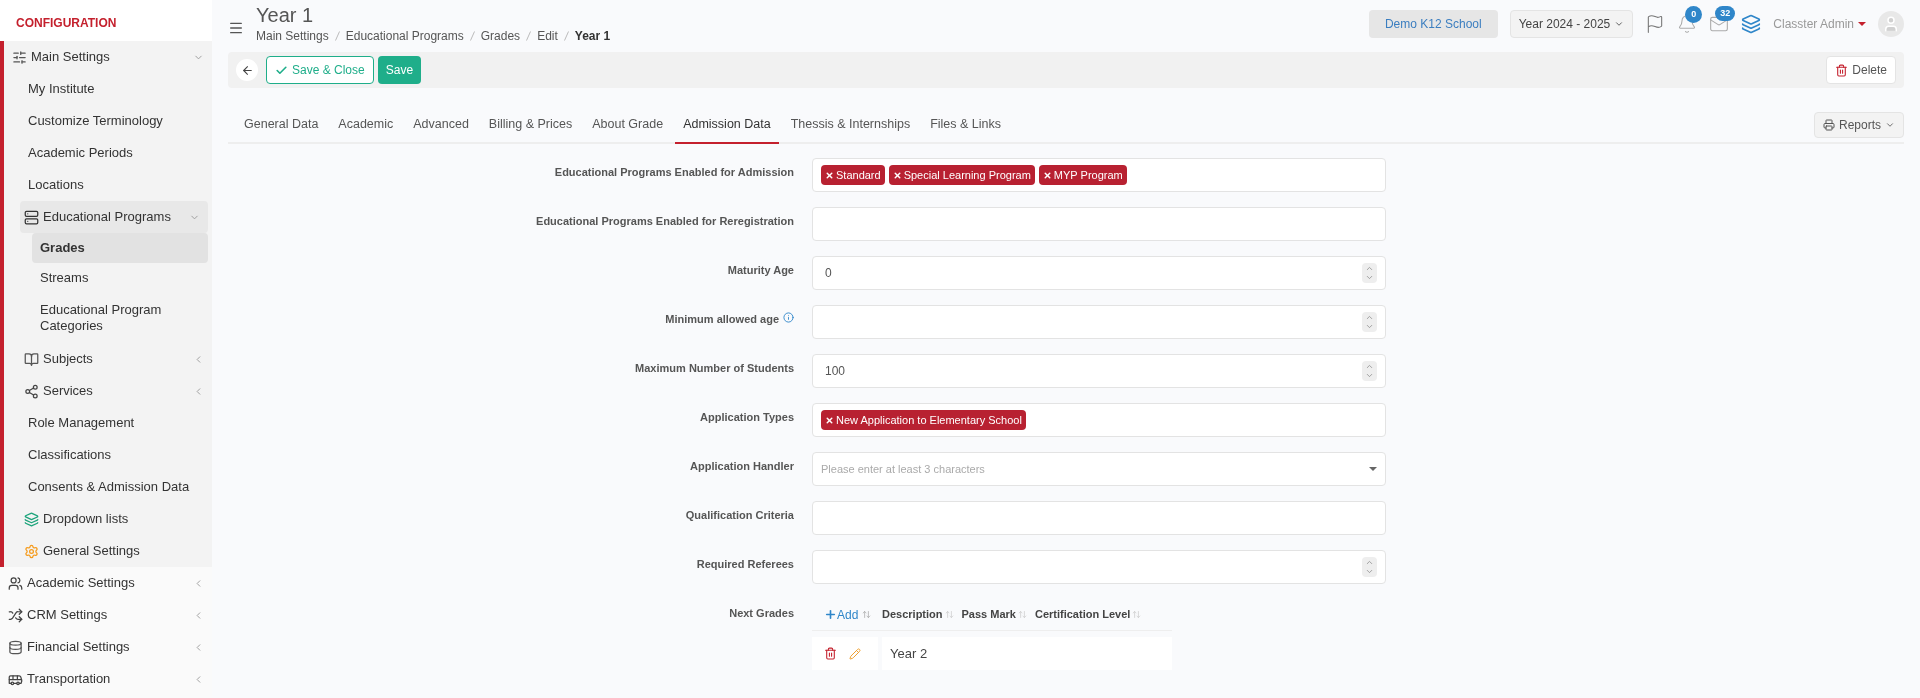  I want to click on add-button: Add, so click(841, 614).